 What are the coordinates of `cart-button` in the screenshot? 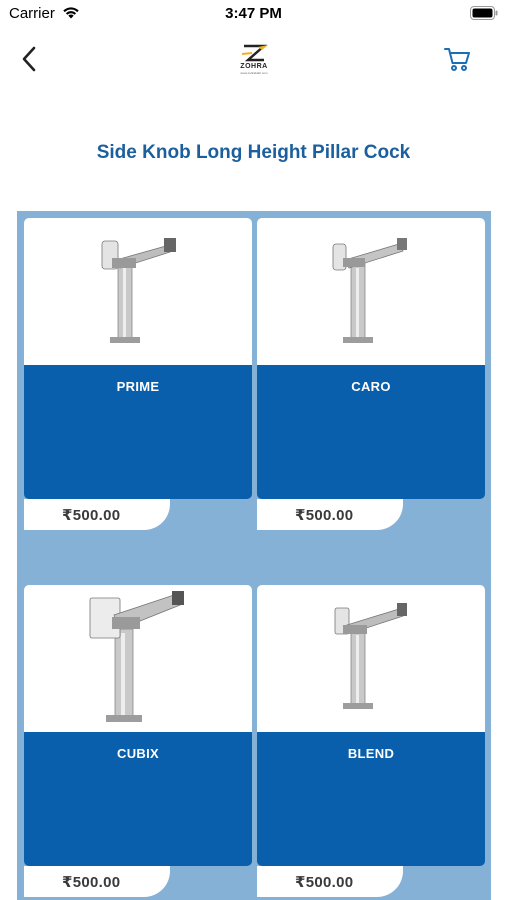 It's located at (457, 59).